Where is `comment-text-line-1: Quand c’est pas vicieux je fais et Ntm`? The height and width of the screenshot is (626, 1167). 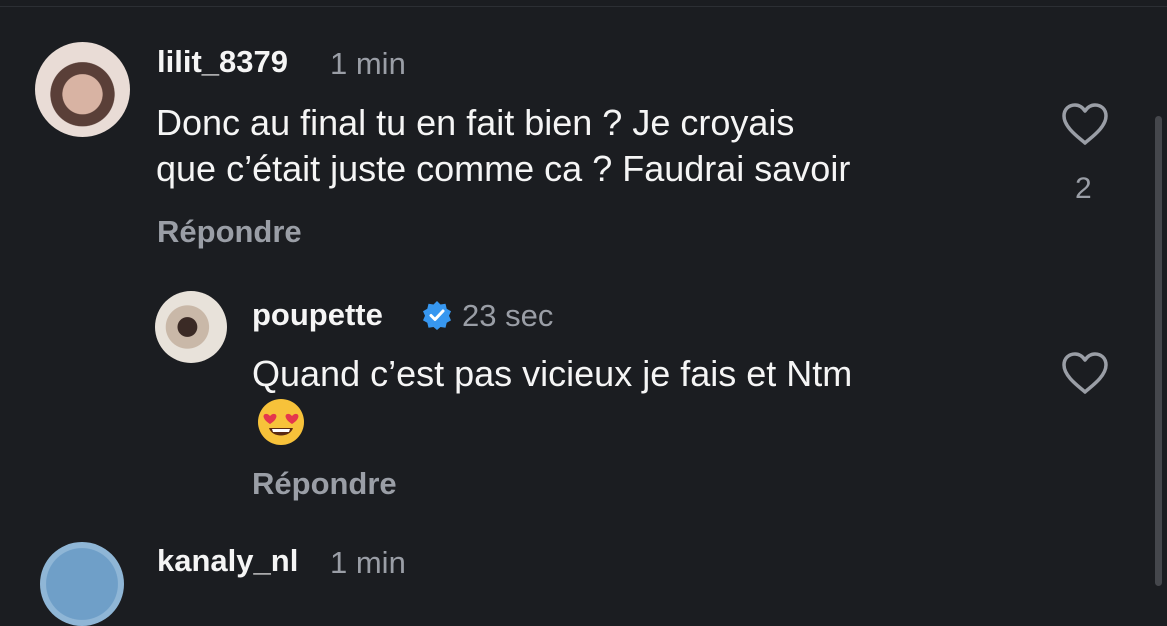
comment-text-line-1: Quand c’est pas vicieux je fais et Ntm is located at coordinates (552, 373).